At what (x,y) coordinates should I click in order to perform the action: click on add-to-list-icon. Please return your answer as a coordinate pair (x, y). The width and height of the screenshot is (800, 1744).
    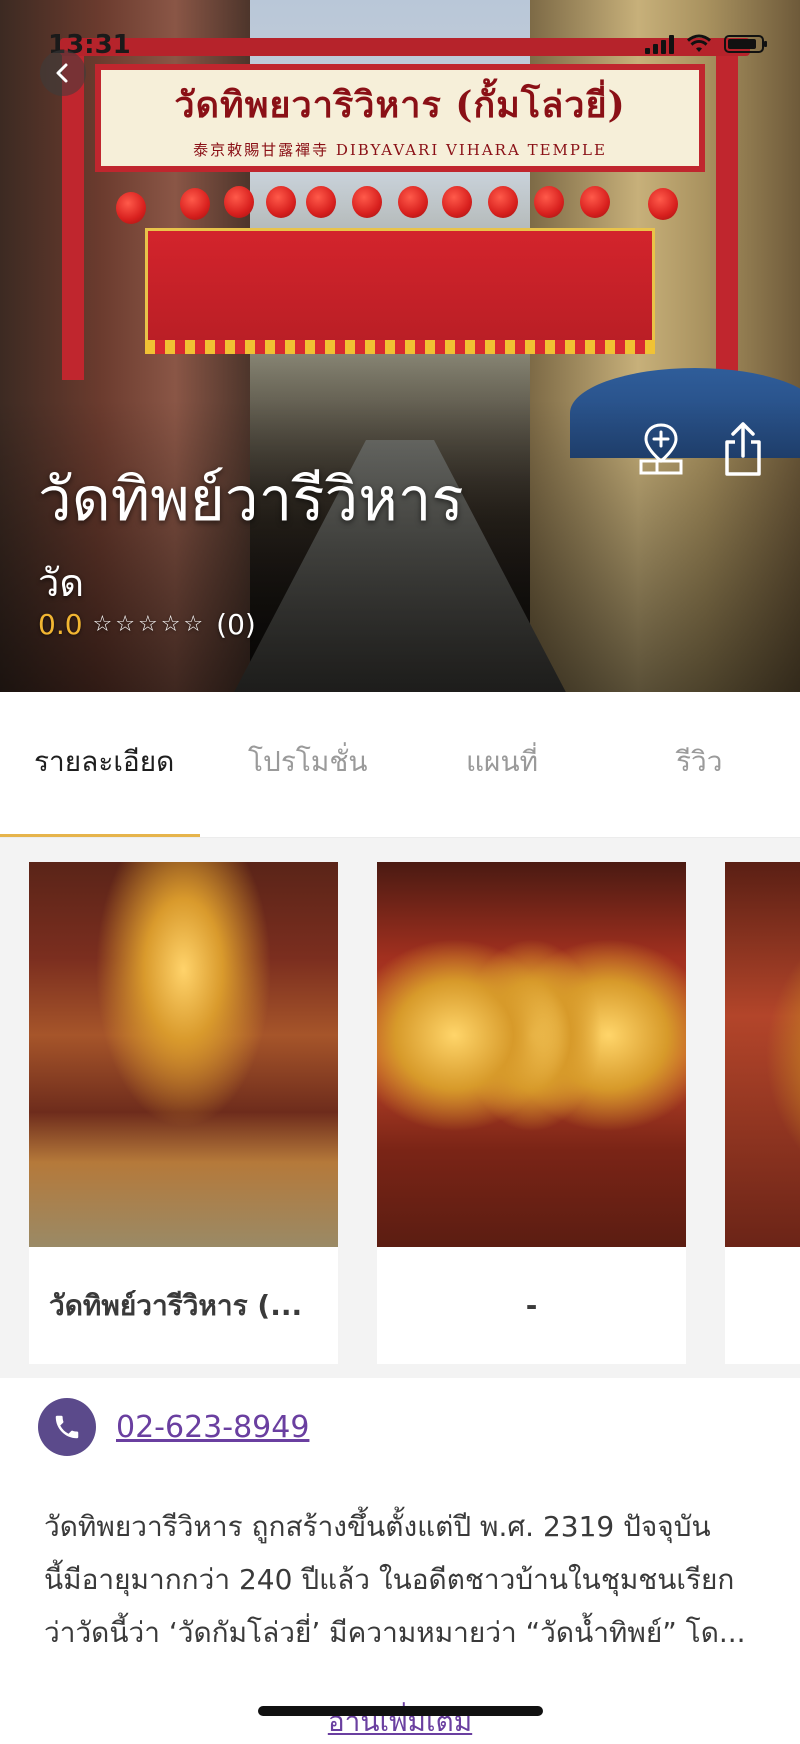
    Looking at the image, I should click on (661, 449).